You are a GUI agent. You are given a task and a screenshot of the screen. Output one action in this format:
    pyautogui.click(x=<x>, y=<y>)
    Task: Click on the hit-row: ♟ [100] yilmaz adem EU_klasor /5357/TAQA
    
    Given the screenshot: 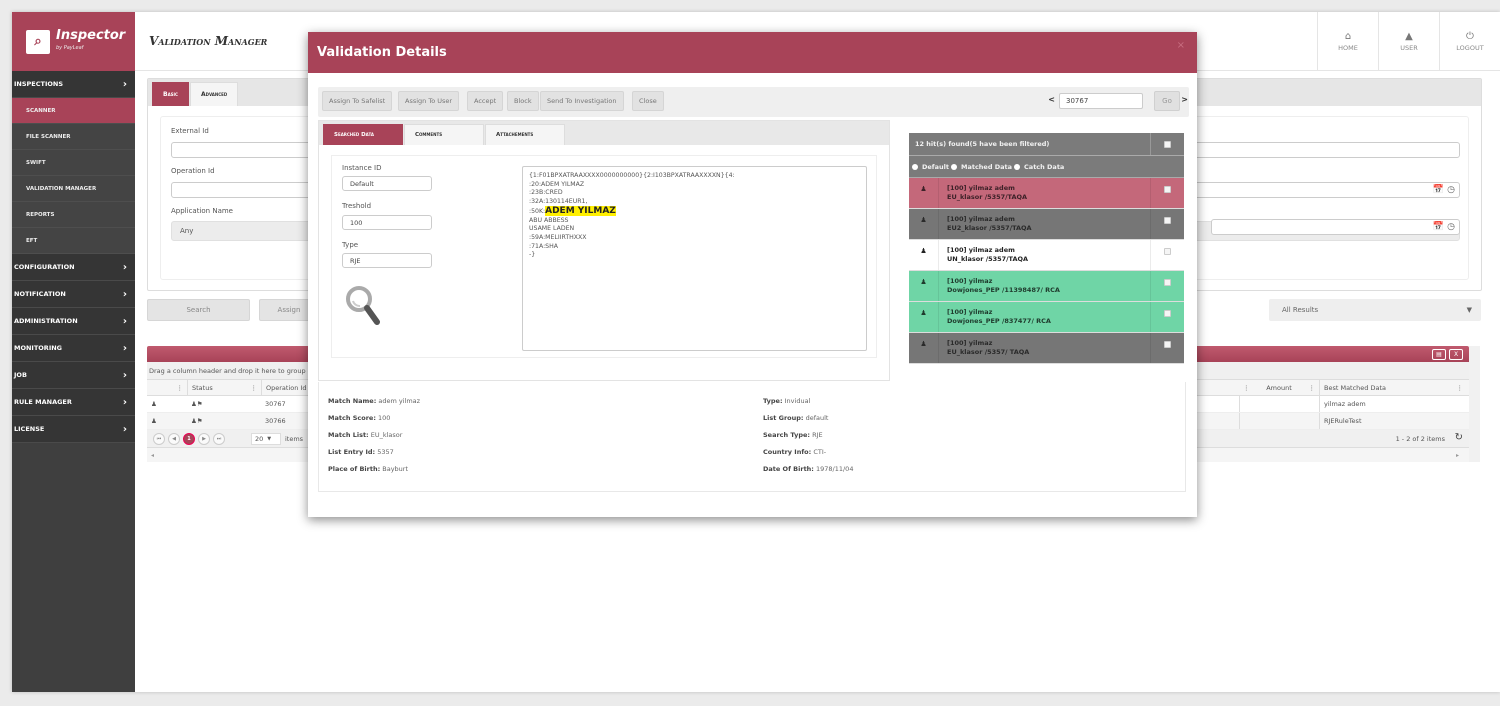 What is the action you would take?
    pyautogui.click(x=1046, y=193)
    